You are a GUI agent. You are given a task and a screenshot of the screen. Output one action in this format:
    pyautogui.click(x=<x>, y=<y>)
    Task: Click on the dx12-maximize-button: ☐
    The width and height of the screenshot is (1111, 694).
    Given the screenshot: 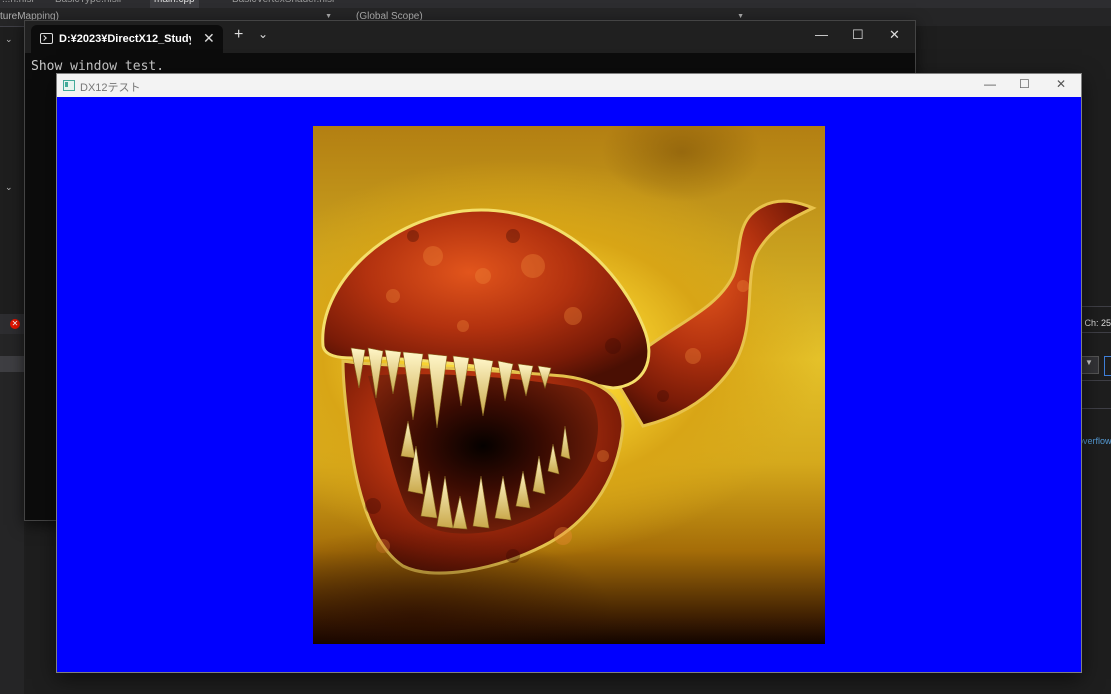 What is the action you would take?
    pyautogui.click(x=1024, y=84)
    